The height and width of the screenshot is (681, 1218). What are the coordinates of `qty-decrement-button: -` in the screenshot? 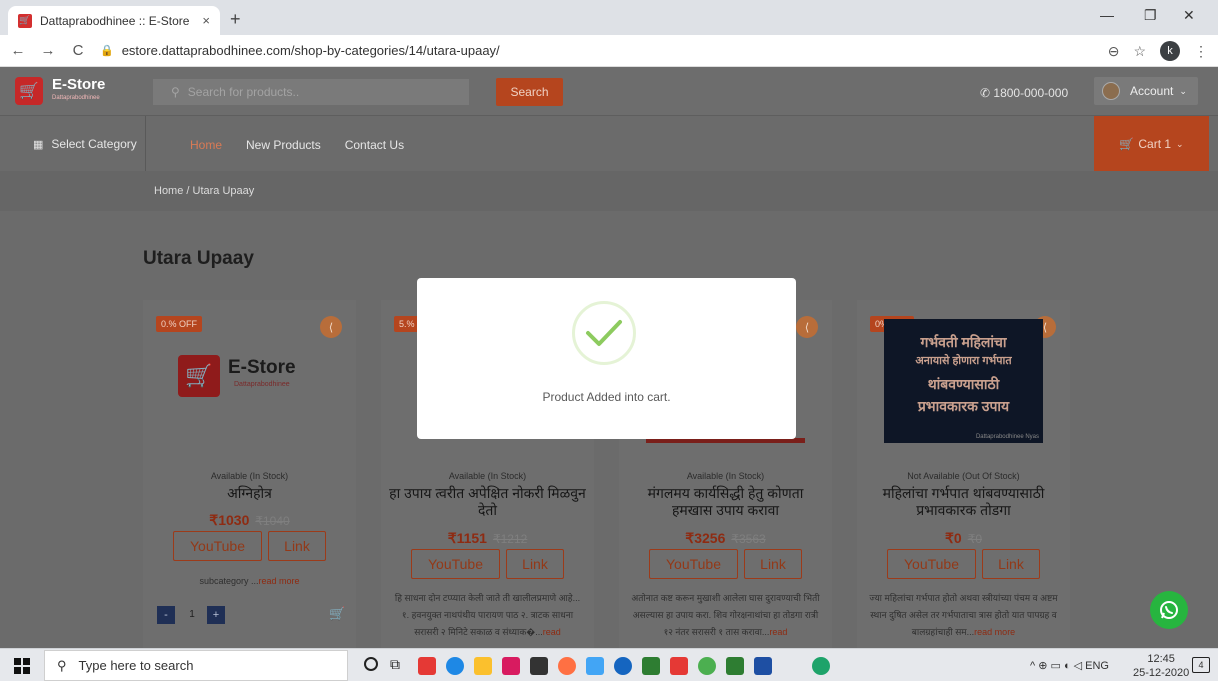 It's located at (166, 615).